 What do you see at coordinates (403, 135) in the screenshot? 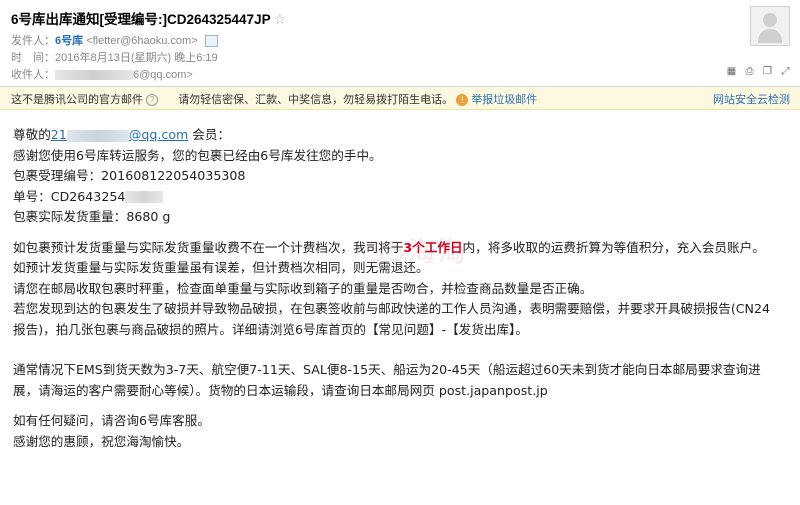
I see `greeting-line: 尊敬的21 @qq.com 会员：` at bounding box center [403, 135].